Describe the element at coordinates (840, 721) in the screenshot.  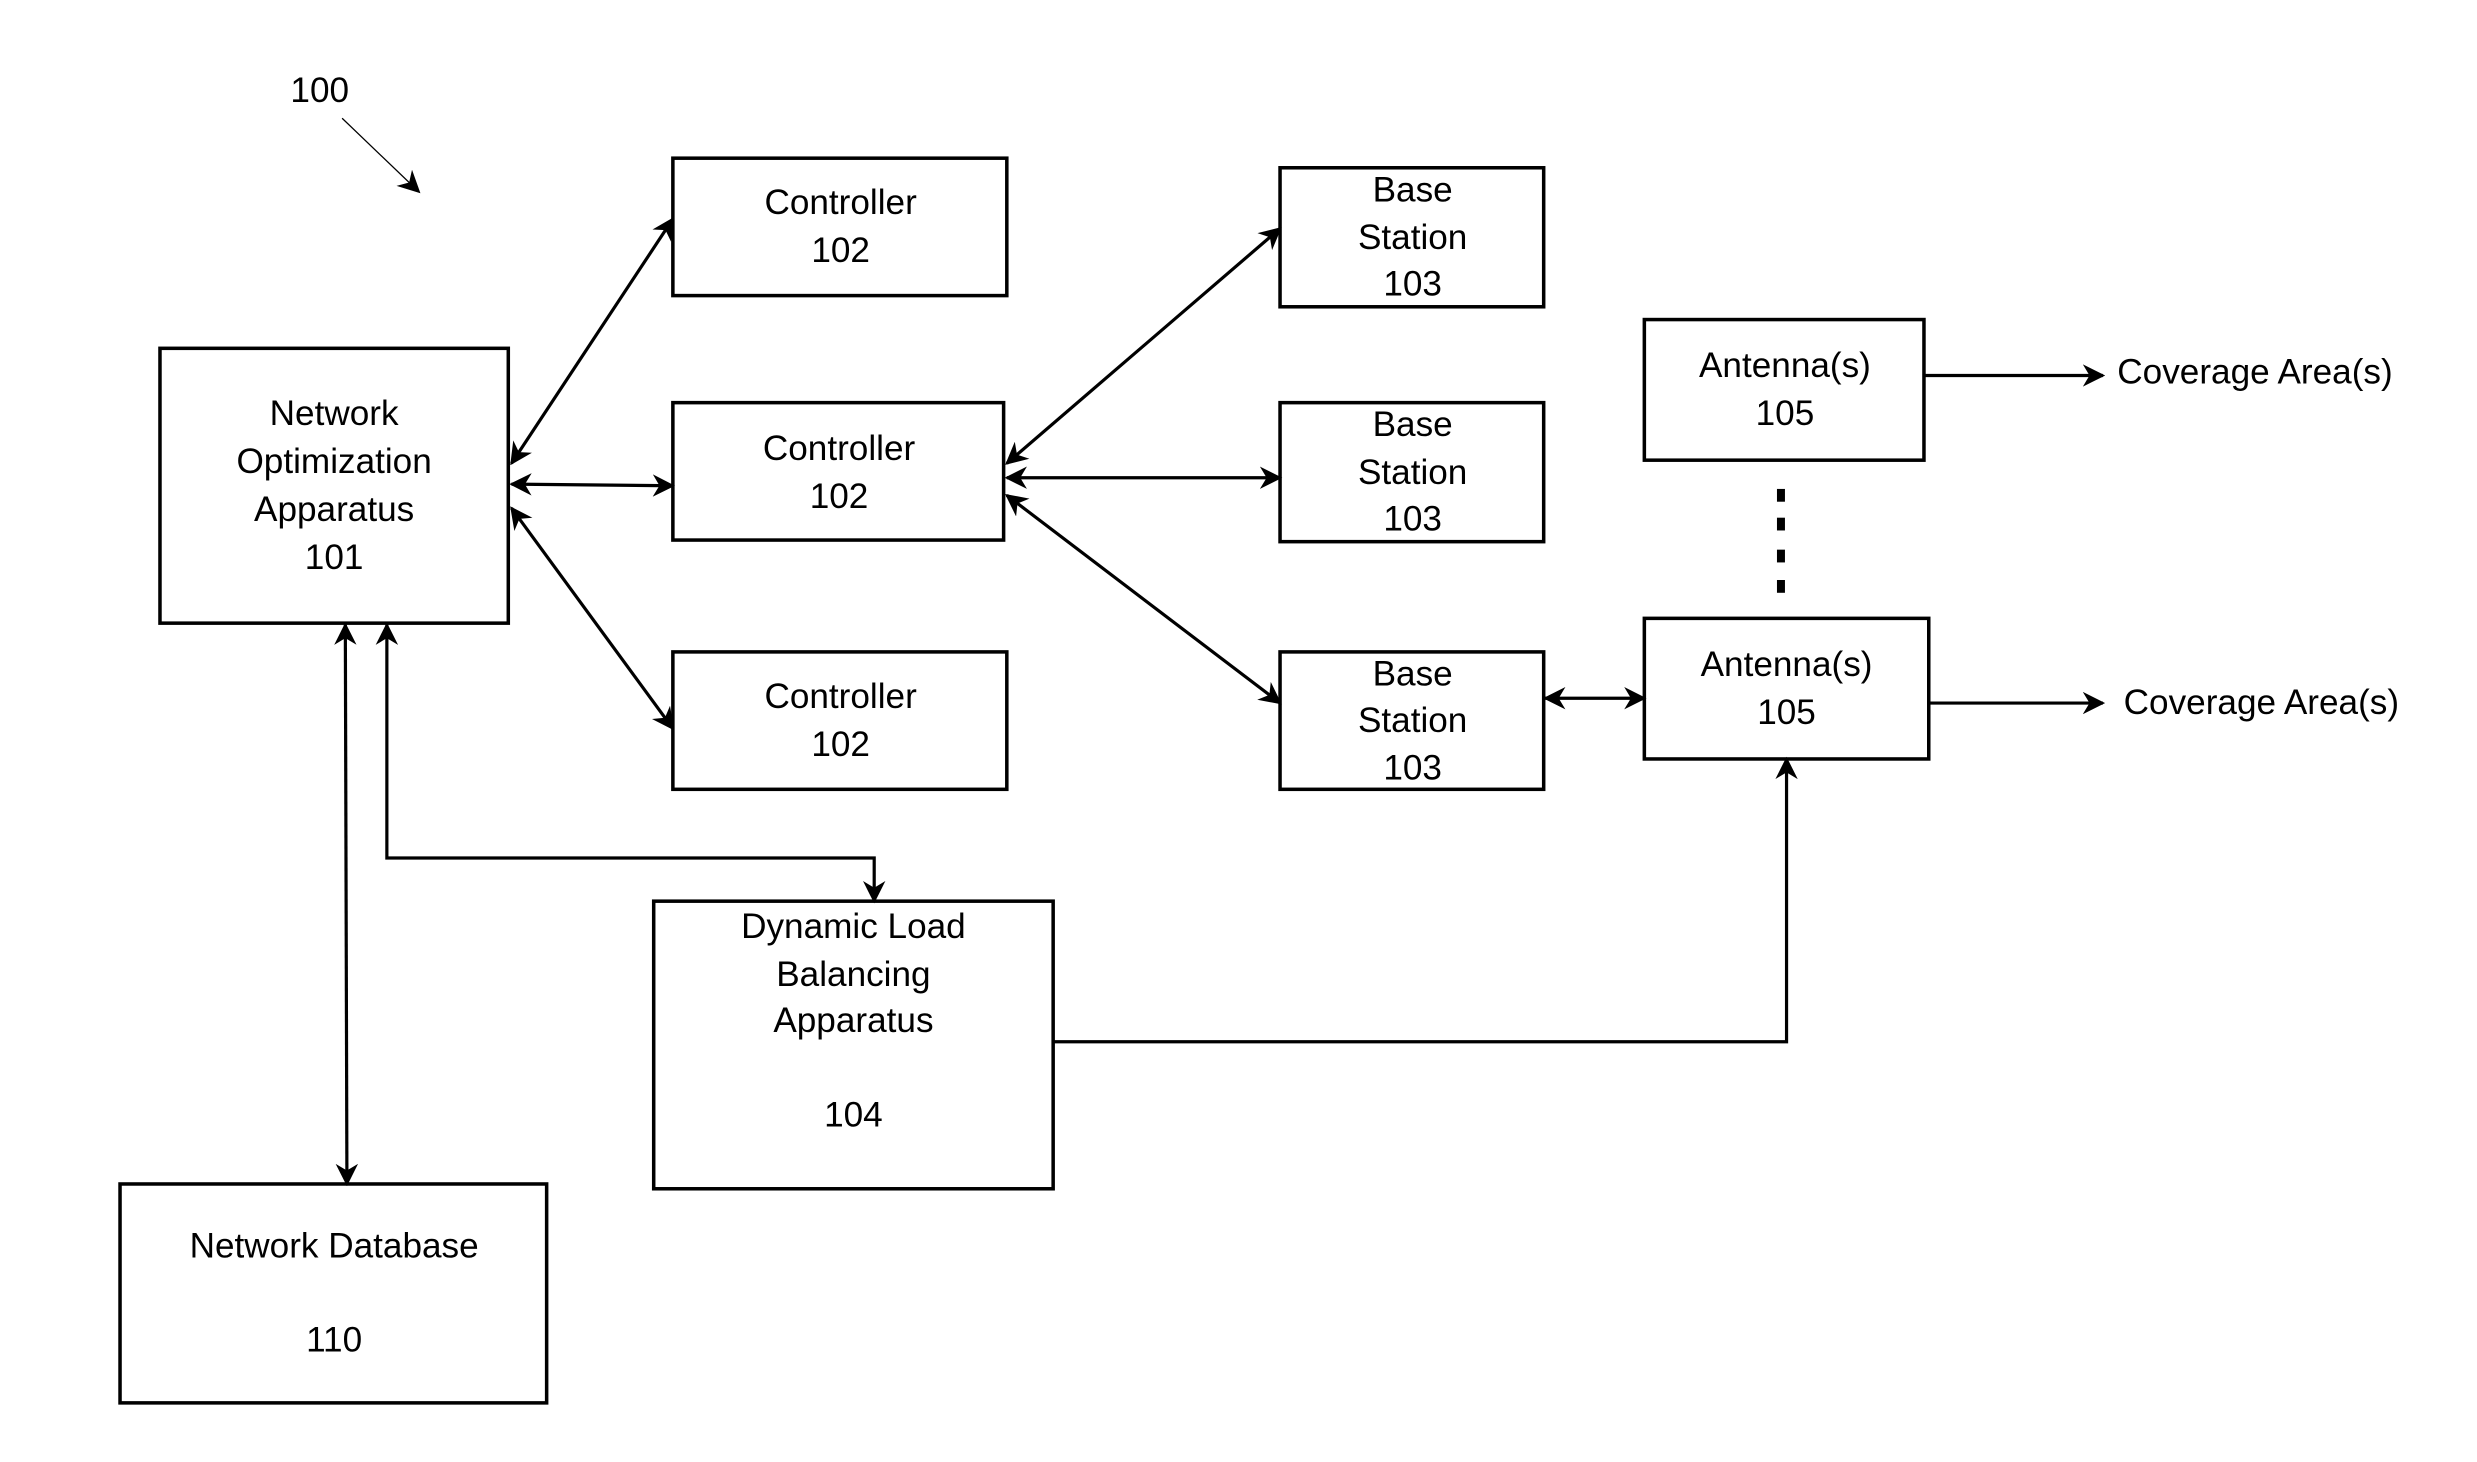
I see `node-controller-bottom: Controller 102` at that location.